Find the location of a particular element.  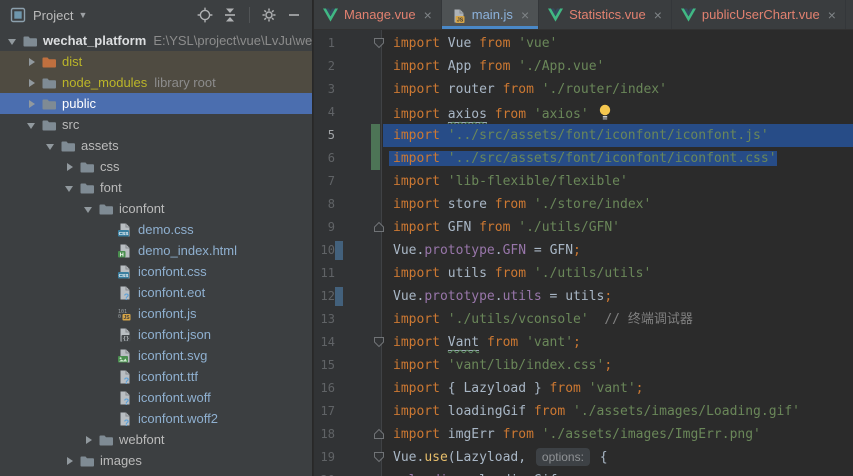

code-text: loading: loadingGif, is located at coordinates (620, 472).